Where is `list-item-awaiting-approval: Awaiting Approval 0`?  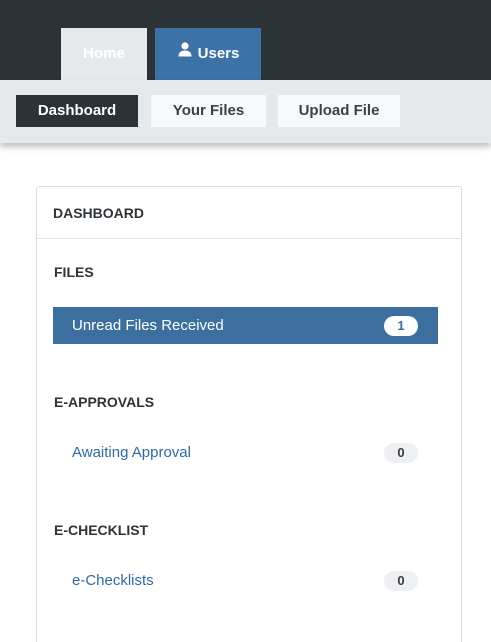
list-item-awaiting-approval: Awaiting Approval 0 is located at coordinates (245, 452).